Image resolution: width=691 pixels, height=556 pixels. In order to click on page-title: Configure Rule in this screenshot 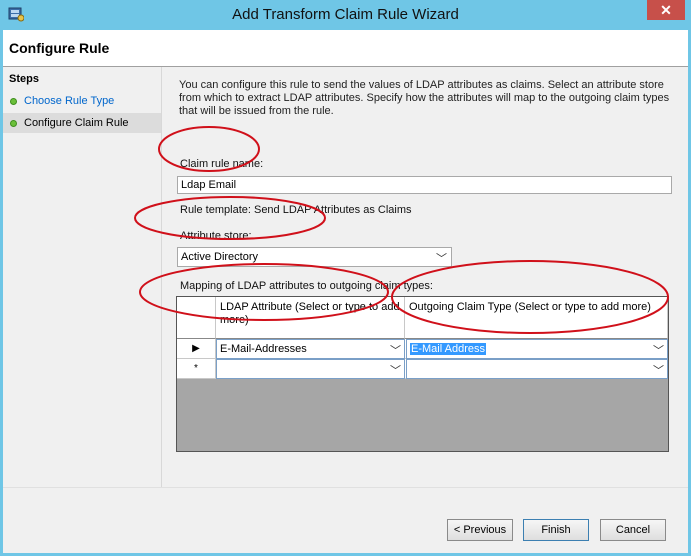, I will do `click(59, 48)`.